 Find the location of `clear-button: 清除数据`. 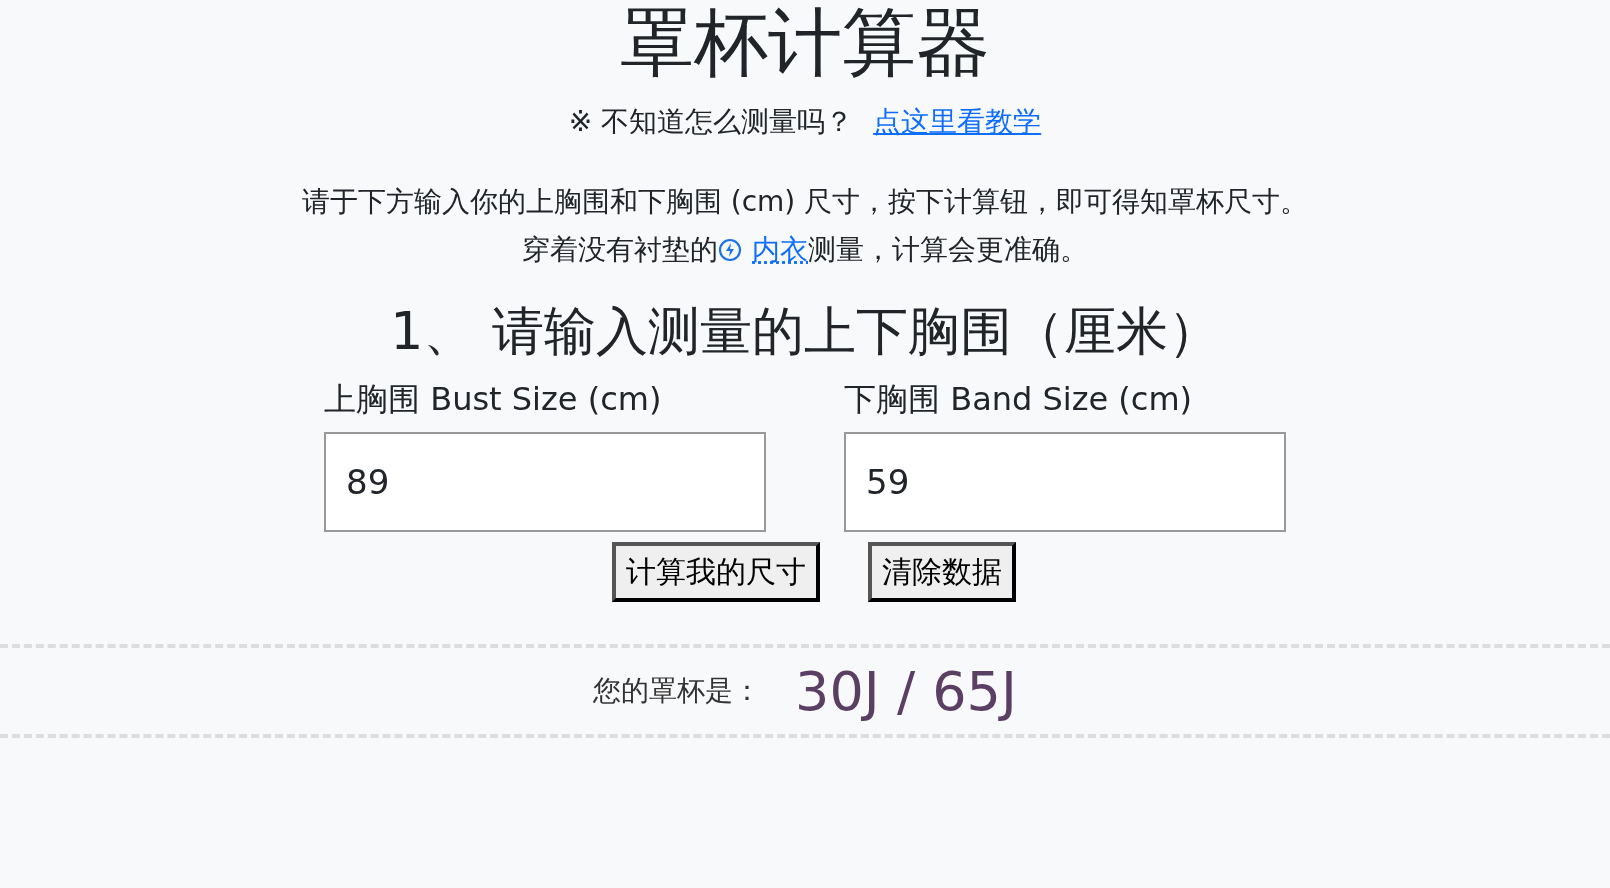

clear-button: 清除数据 is located at coordinates (942, 572).